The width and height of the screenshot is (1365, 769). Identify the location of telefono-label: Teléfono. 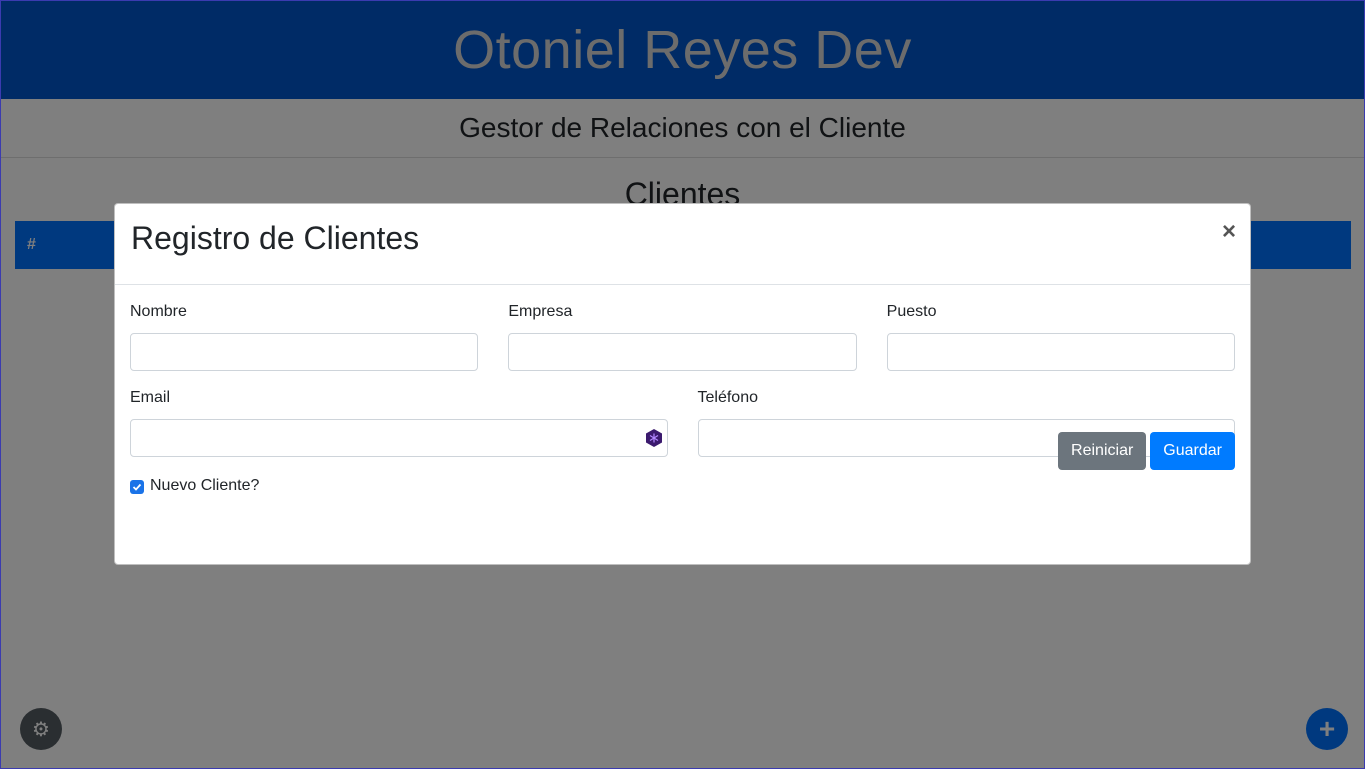
(728, 397).